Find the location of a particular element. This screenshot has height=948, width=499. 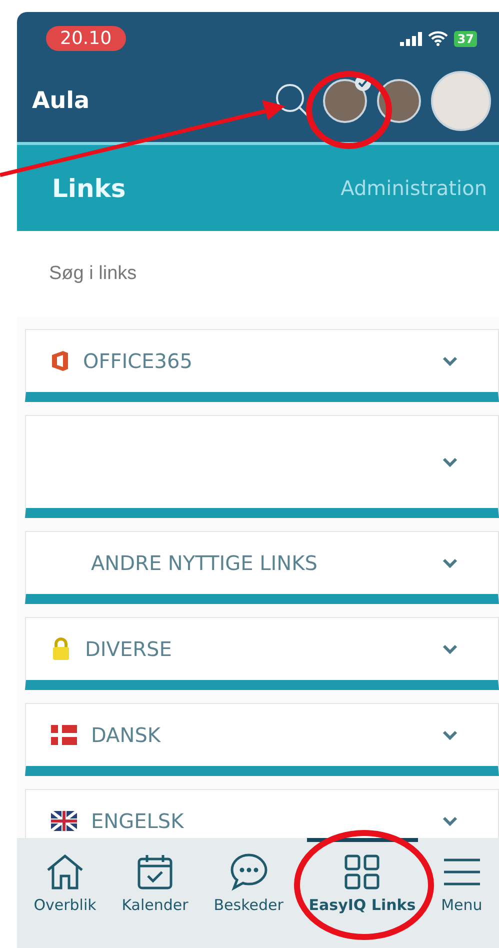

group-label: DIVERSE is located at coordinates (128, 649).